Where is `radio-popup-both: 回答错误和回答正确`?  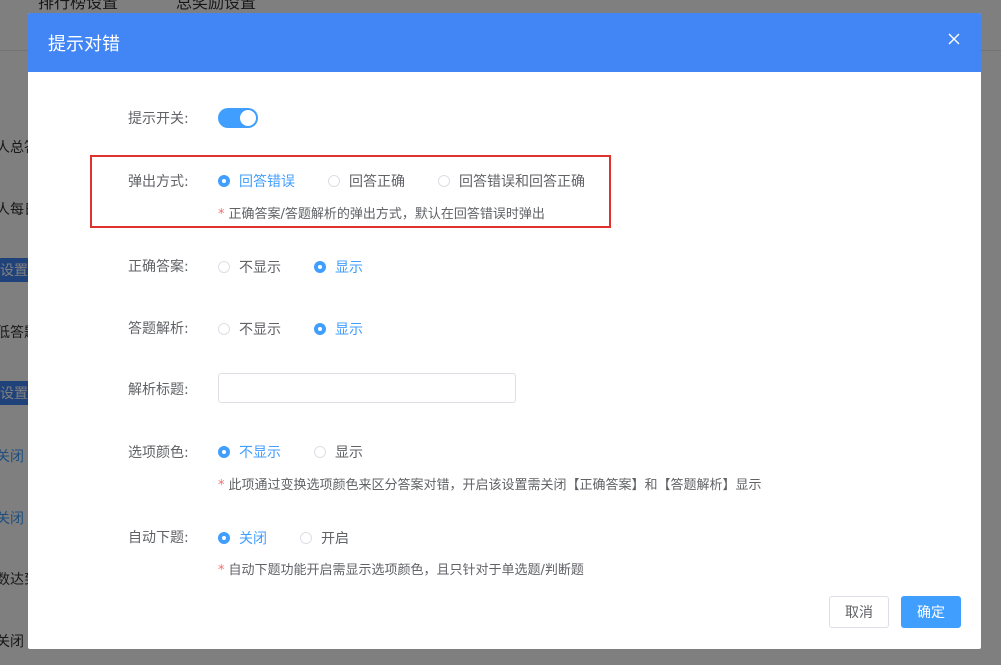 radio-popup-both: 回答错误和回答正确 is located at coordinates (511, 181).